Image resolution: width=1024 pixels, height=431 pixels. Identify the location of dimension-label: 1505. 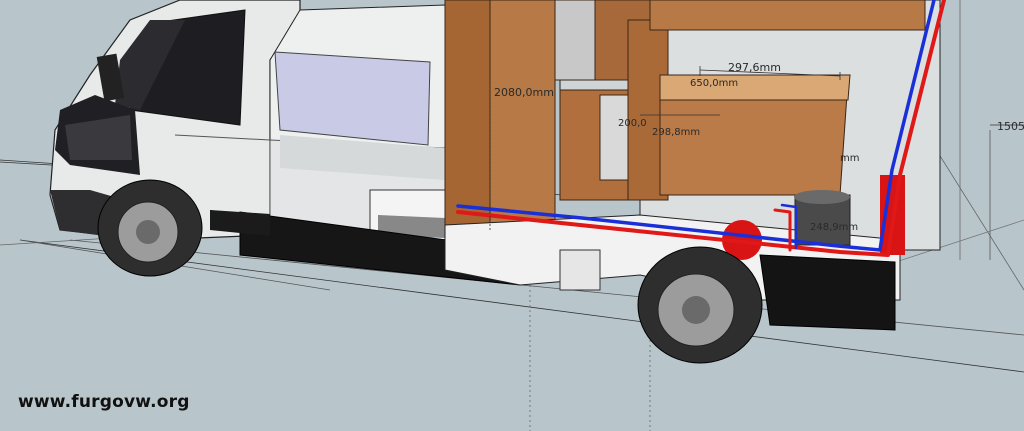
(1010, 126).